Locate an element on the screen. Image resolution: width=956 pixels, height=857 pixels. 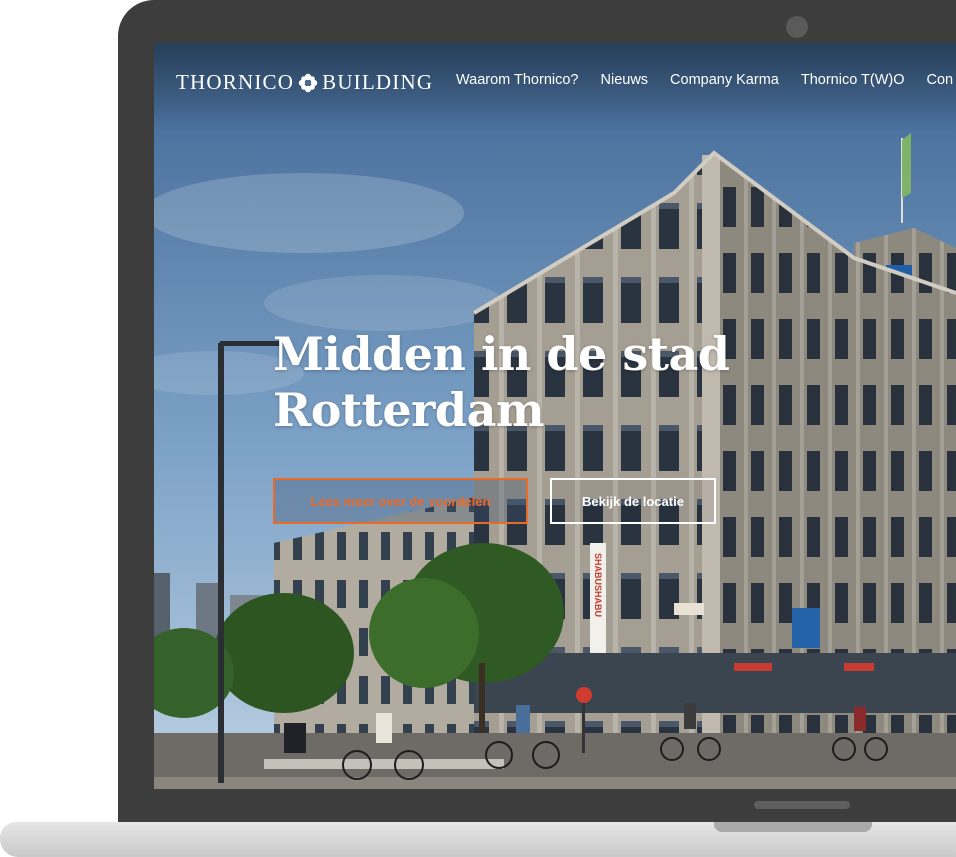
webcam is located at coordinates (797, 27).